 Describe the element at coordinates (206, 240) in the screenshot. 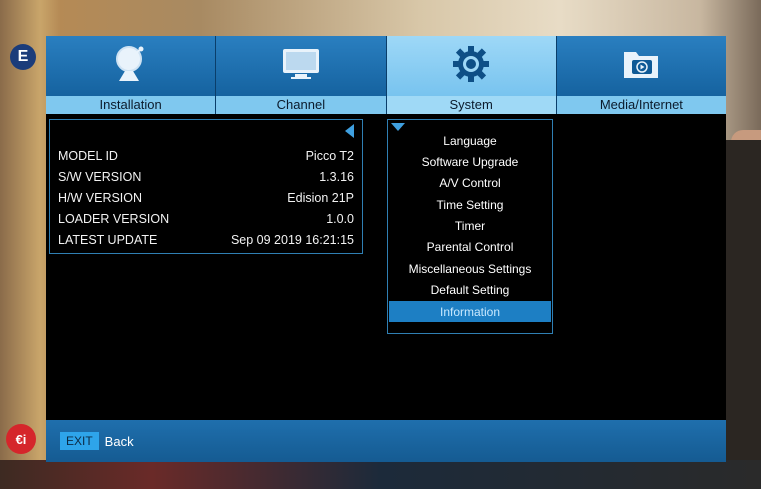

I see `info-row-latest-update: LATEST UPDATE Sep 09 2019 16:21:15` at that location.